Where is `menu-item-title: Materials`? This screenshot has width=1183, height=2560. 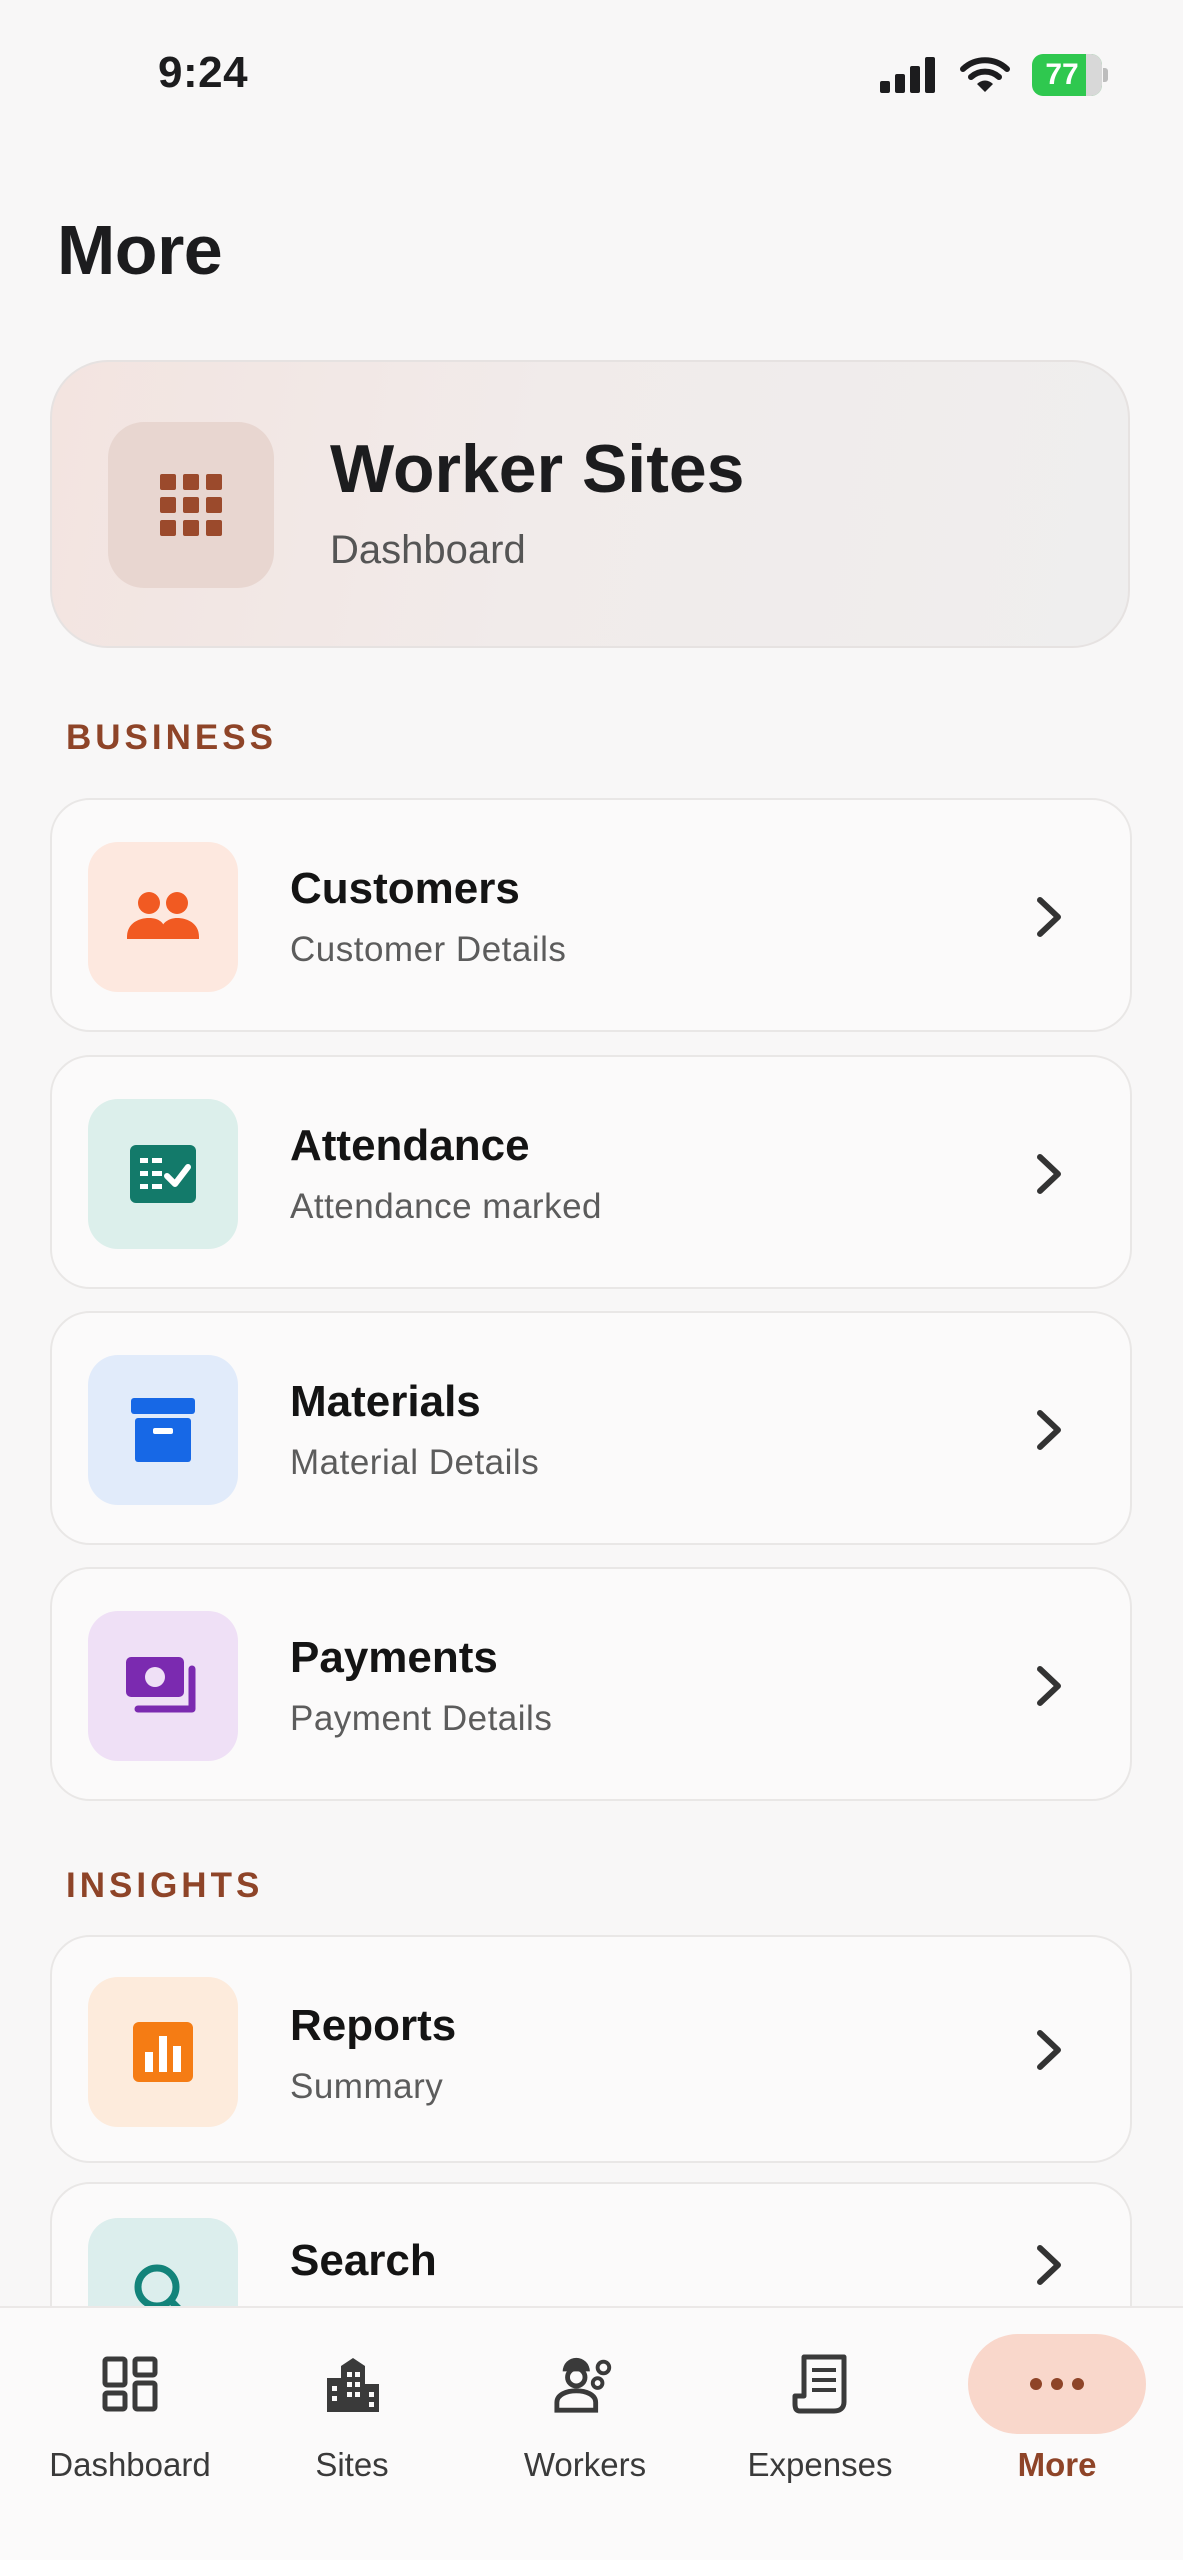
menu-item-title: Materials is located at coordinates (385, 1401).